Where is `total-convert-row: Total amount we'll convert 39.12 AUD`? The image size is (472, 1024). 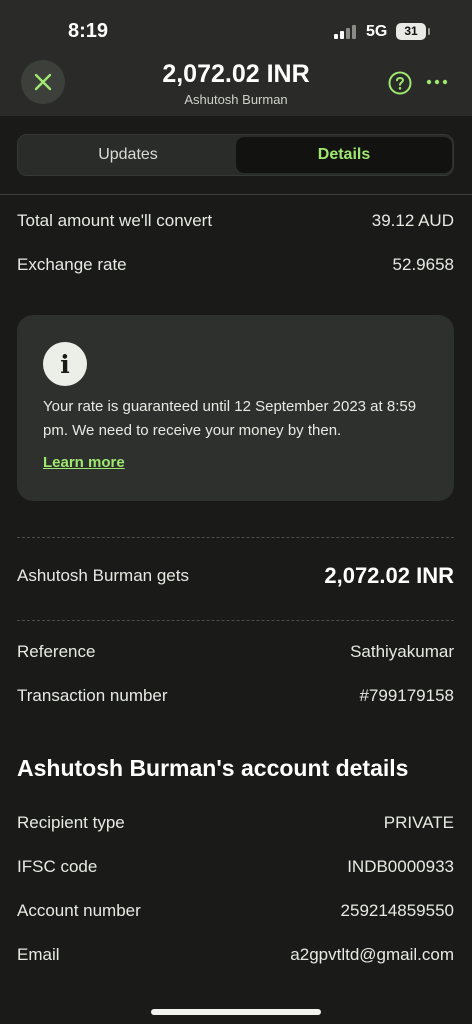 total-convert-row: Total amount we'll convert 39.12 AUD is located at coordinates (235, 221).